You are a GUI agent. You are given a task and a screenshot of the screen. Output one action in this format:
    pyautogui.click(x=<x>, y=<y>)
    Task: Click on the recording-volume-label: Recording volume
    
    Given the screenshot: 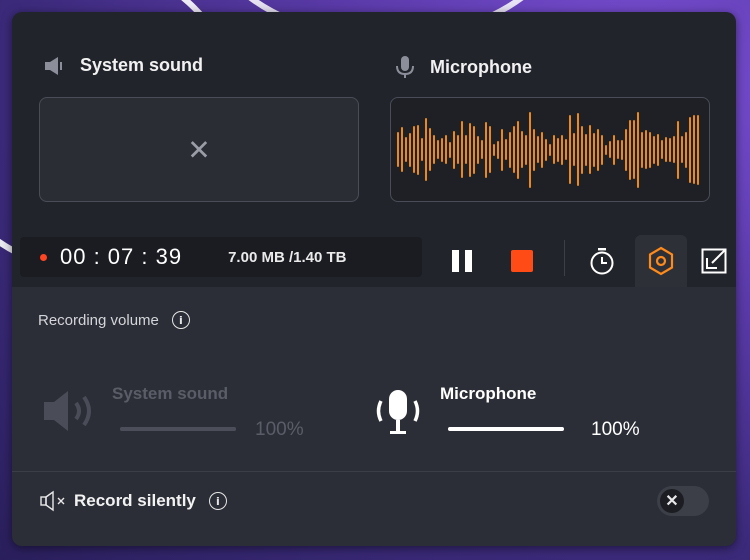 What is the action you would take?
    pyautogui.click(x=98, y=320)
    